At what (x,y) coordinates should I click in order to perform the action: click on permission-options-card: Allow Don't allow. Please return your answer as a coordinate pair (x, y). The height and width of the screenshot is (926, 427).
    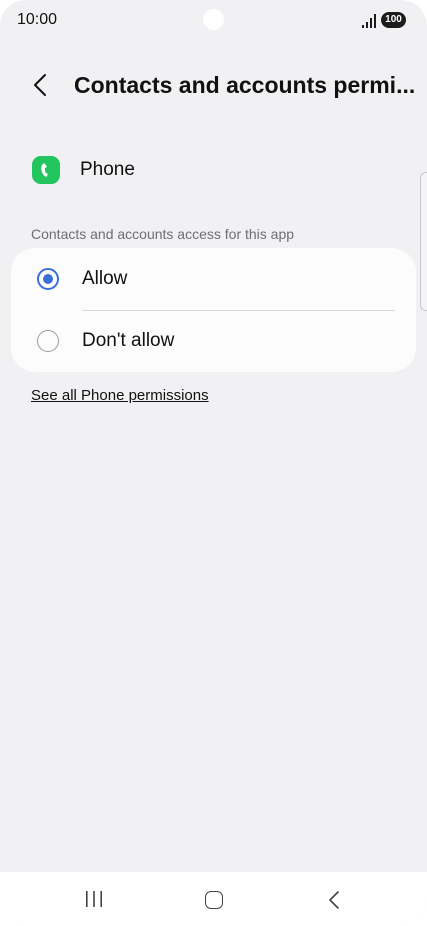
    Looking at the image, I should click on (213, 310).